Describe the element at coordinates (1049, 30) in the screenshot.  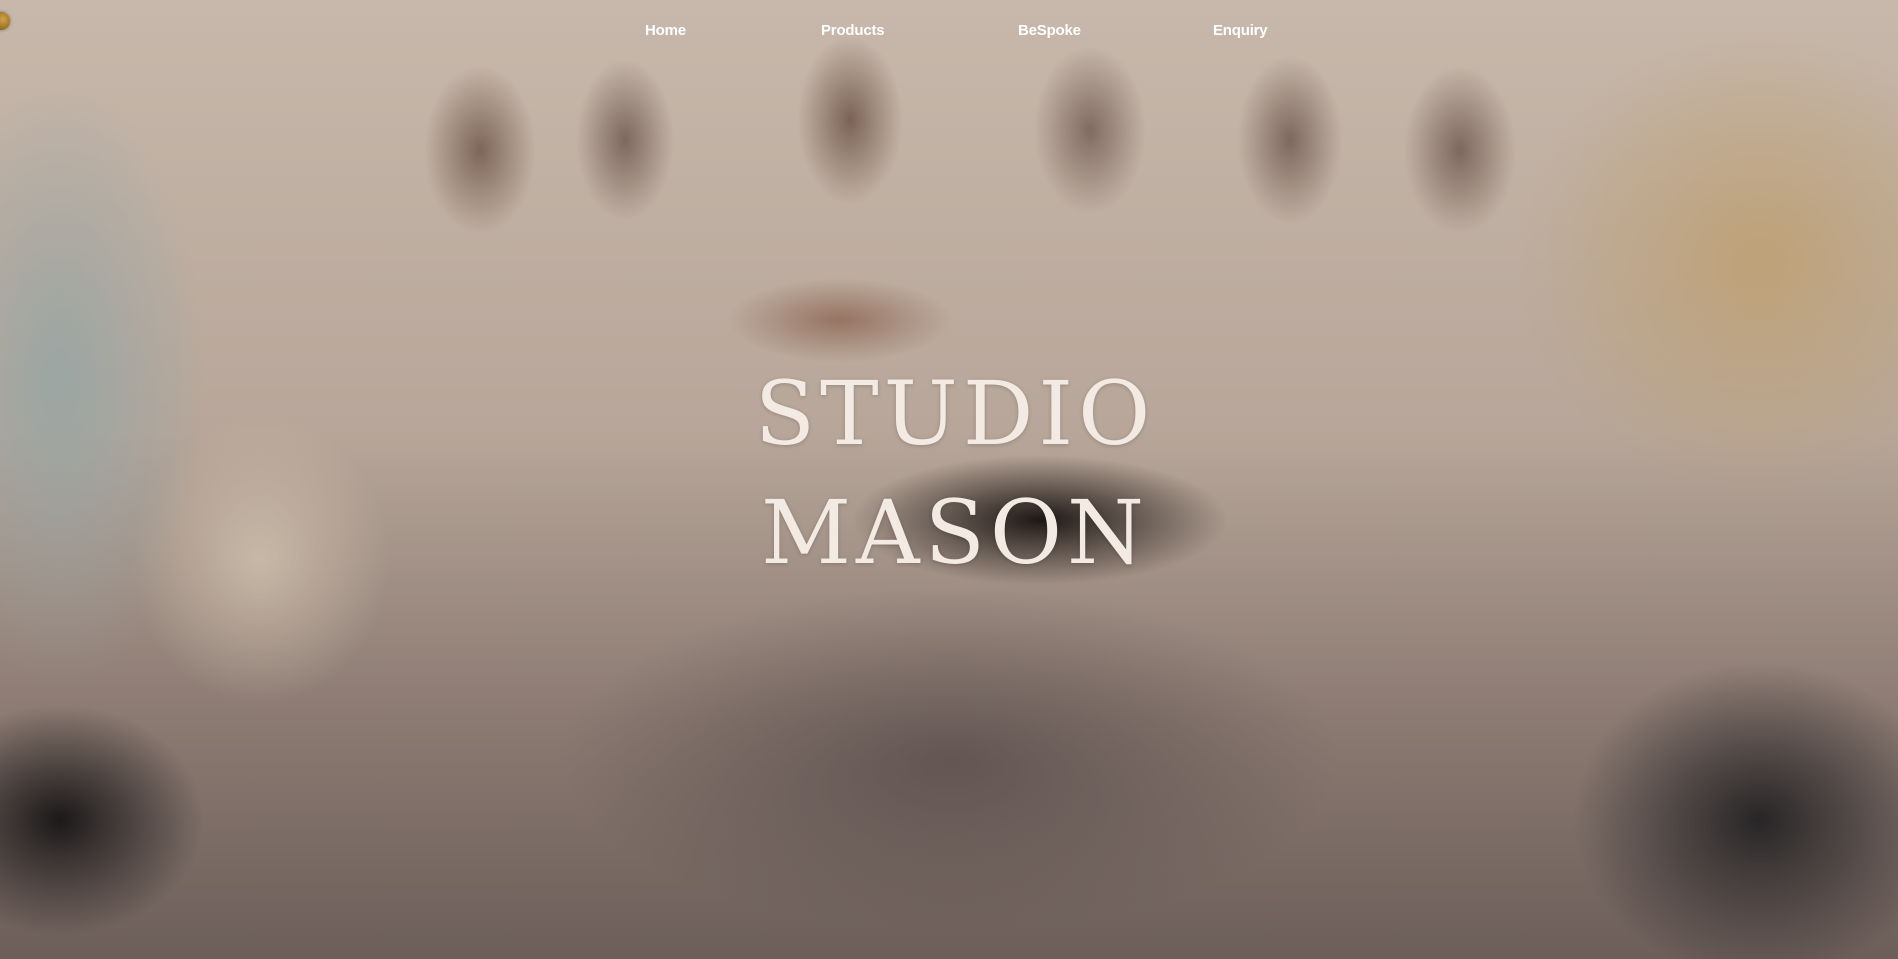
I see `nav-bespoke-link: BeSpoke` at that location.